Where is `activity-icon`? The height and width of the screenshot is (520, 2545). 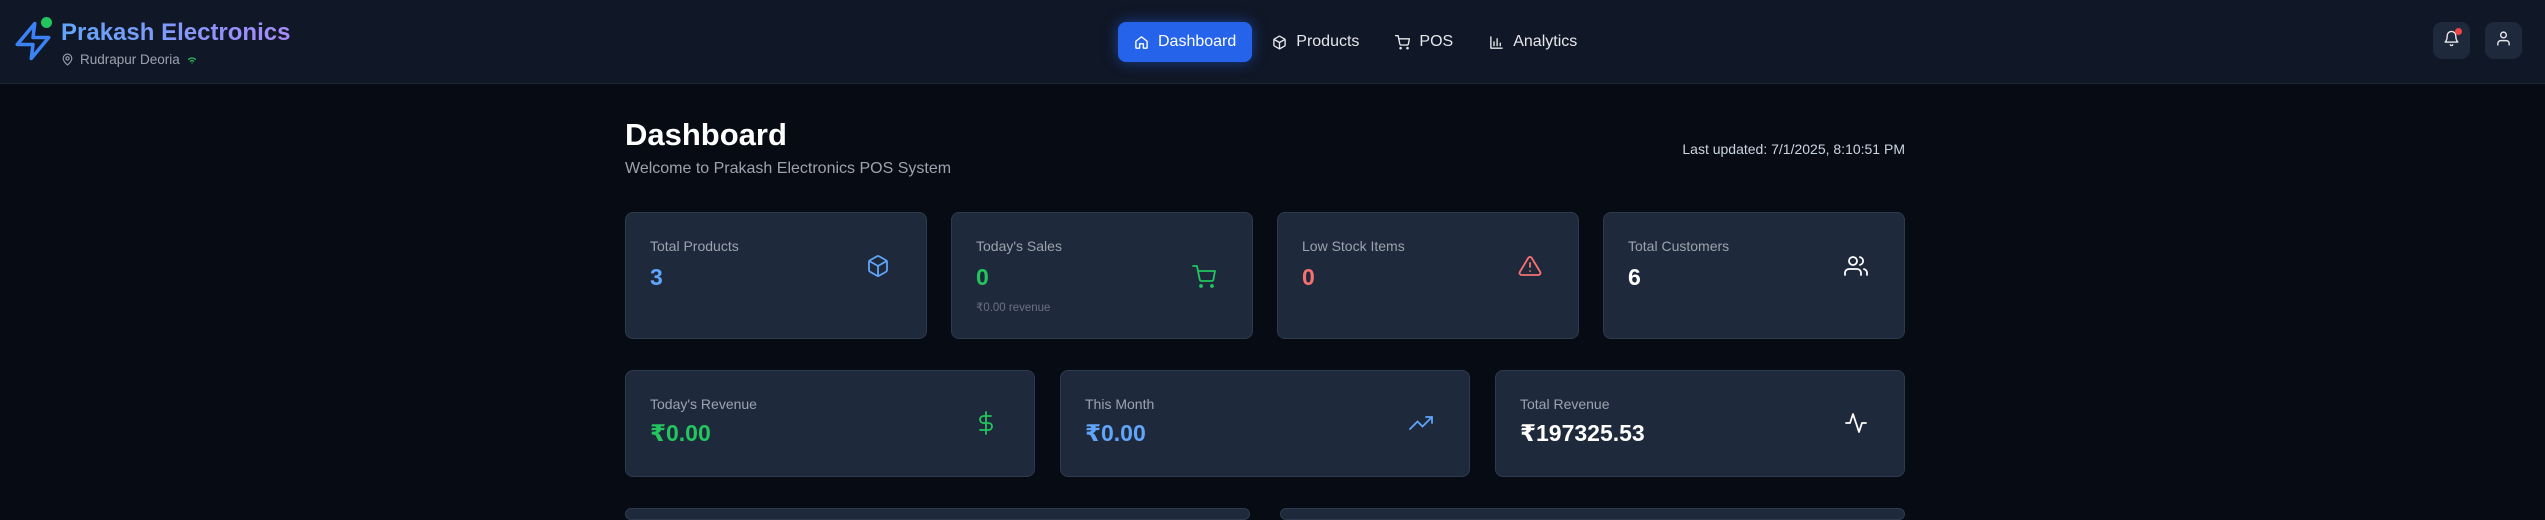
activity-icon is located at coordinates (1856, 423).